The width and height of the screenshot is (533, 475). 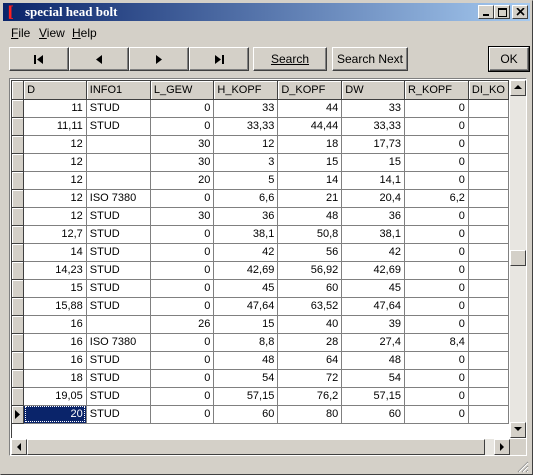 I want to click on cell-d-kopf: 60, so click(x=310, y=288).